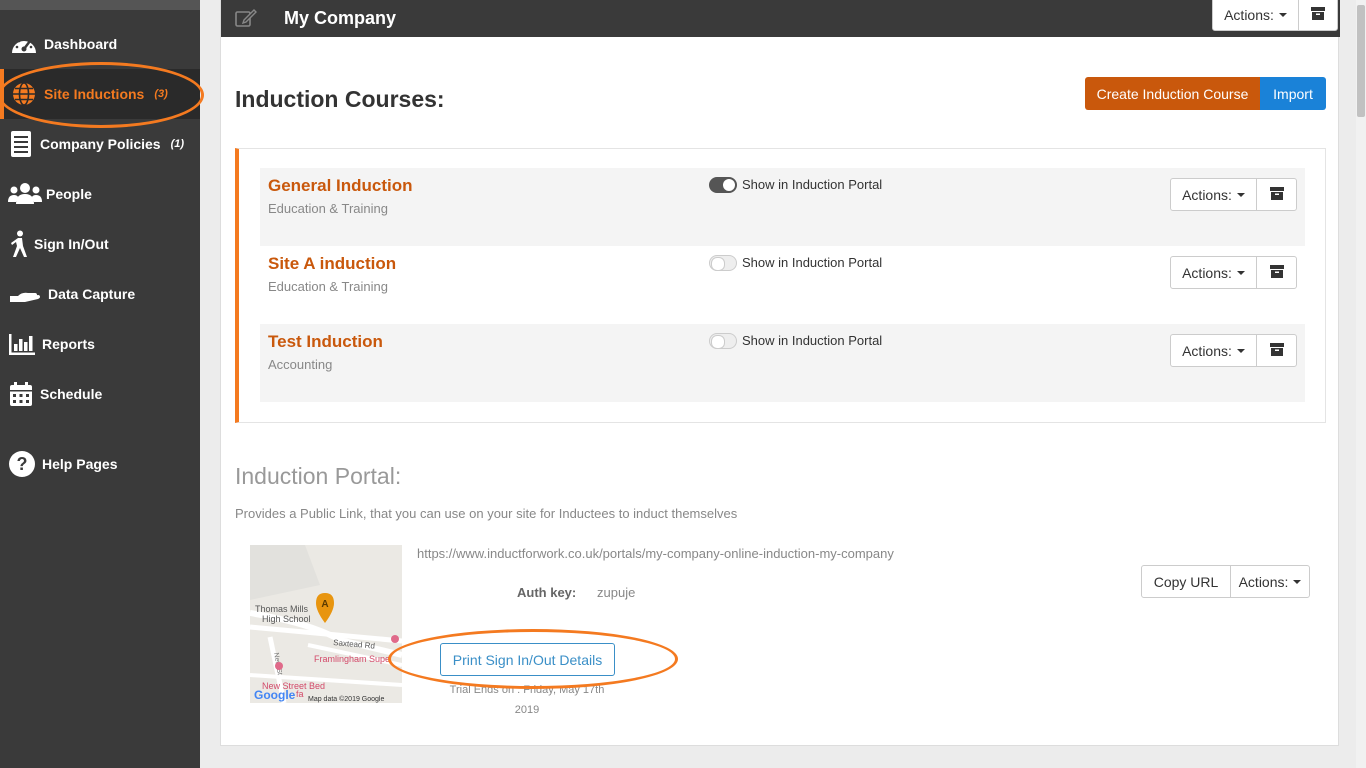 The image size is (1366, 768). Describe the element at coordinates (81, 44) in the screenshot. I see `sidebar-item-label: Dashboard` at that location.